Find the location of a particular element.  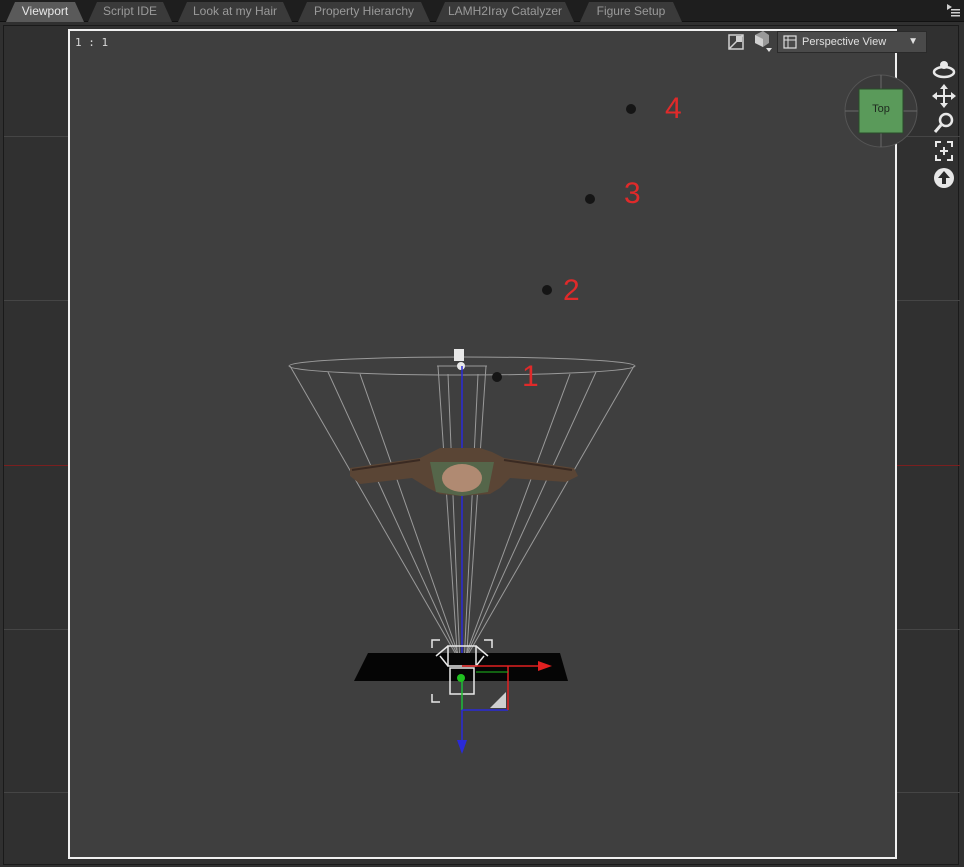

panel-menu-icon is located at coordinates (953, 10).